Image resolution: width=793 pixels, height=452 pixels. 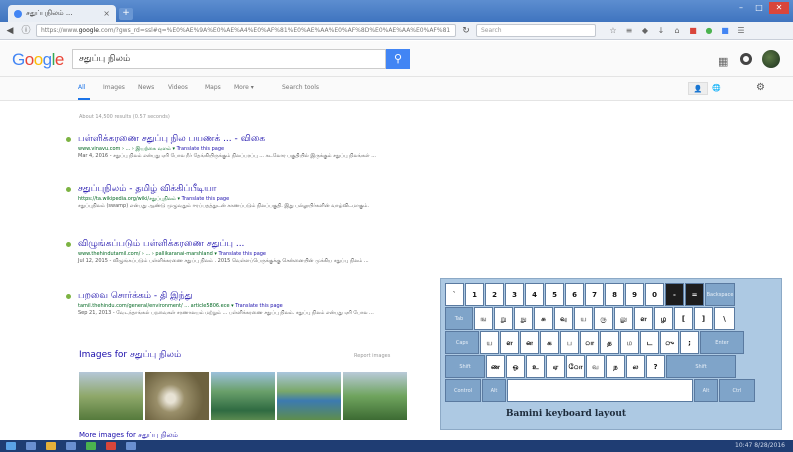 I want to click on keyboard-key: உ, so click(x=535, y=366).